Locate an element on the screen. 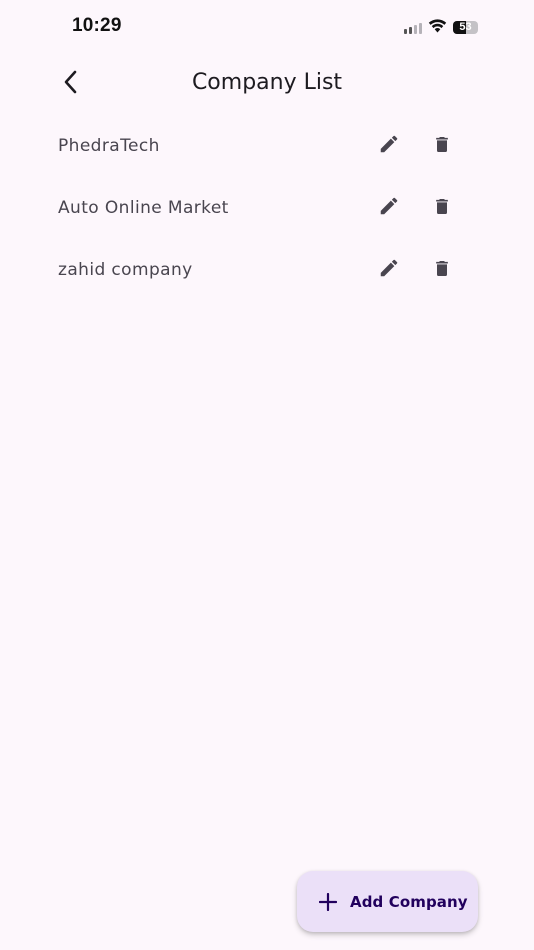 The width and height of the screenshot is (534, 950). list-item: zahid company is located at coordinates (267, 270).